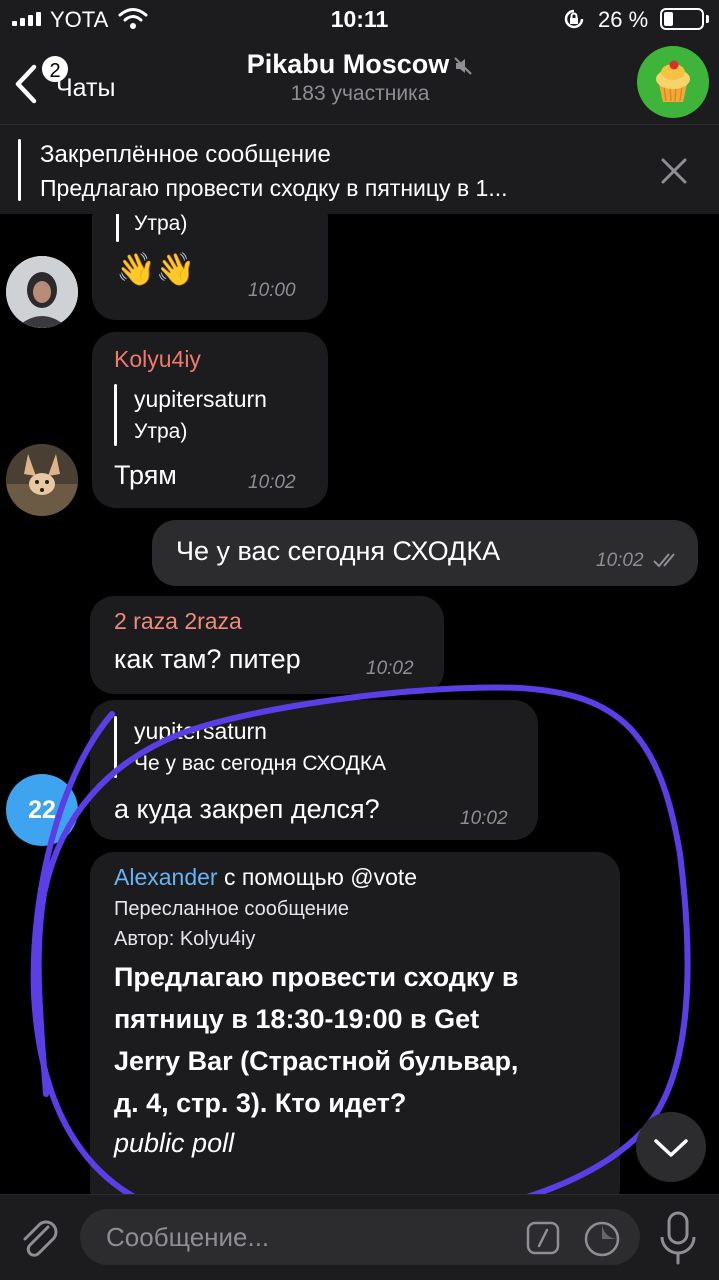 The height and width of the screenshot is (1280, 719). I want to click on via-bot: с помощью @vote, so click(320, 877).